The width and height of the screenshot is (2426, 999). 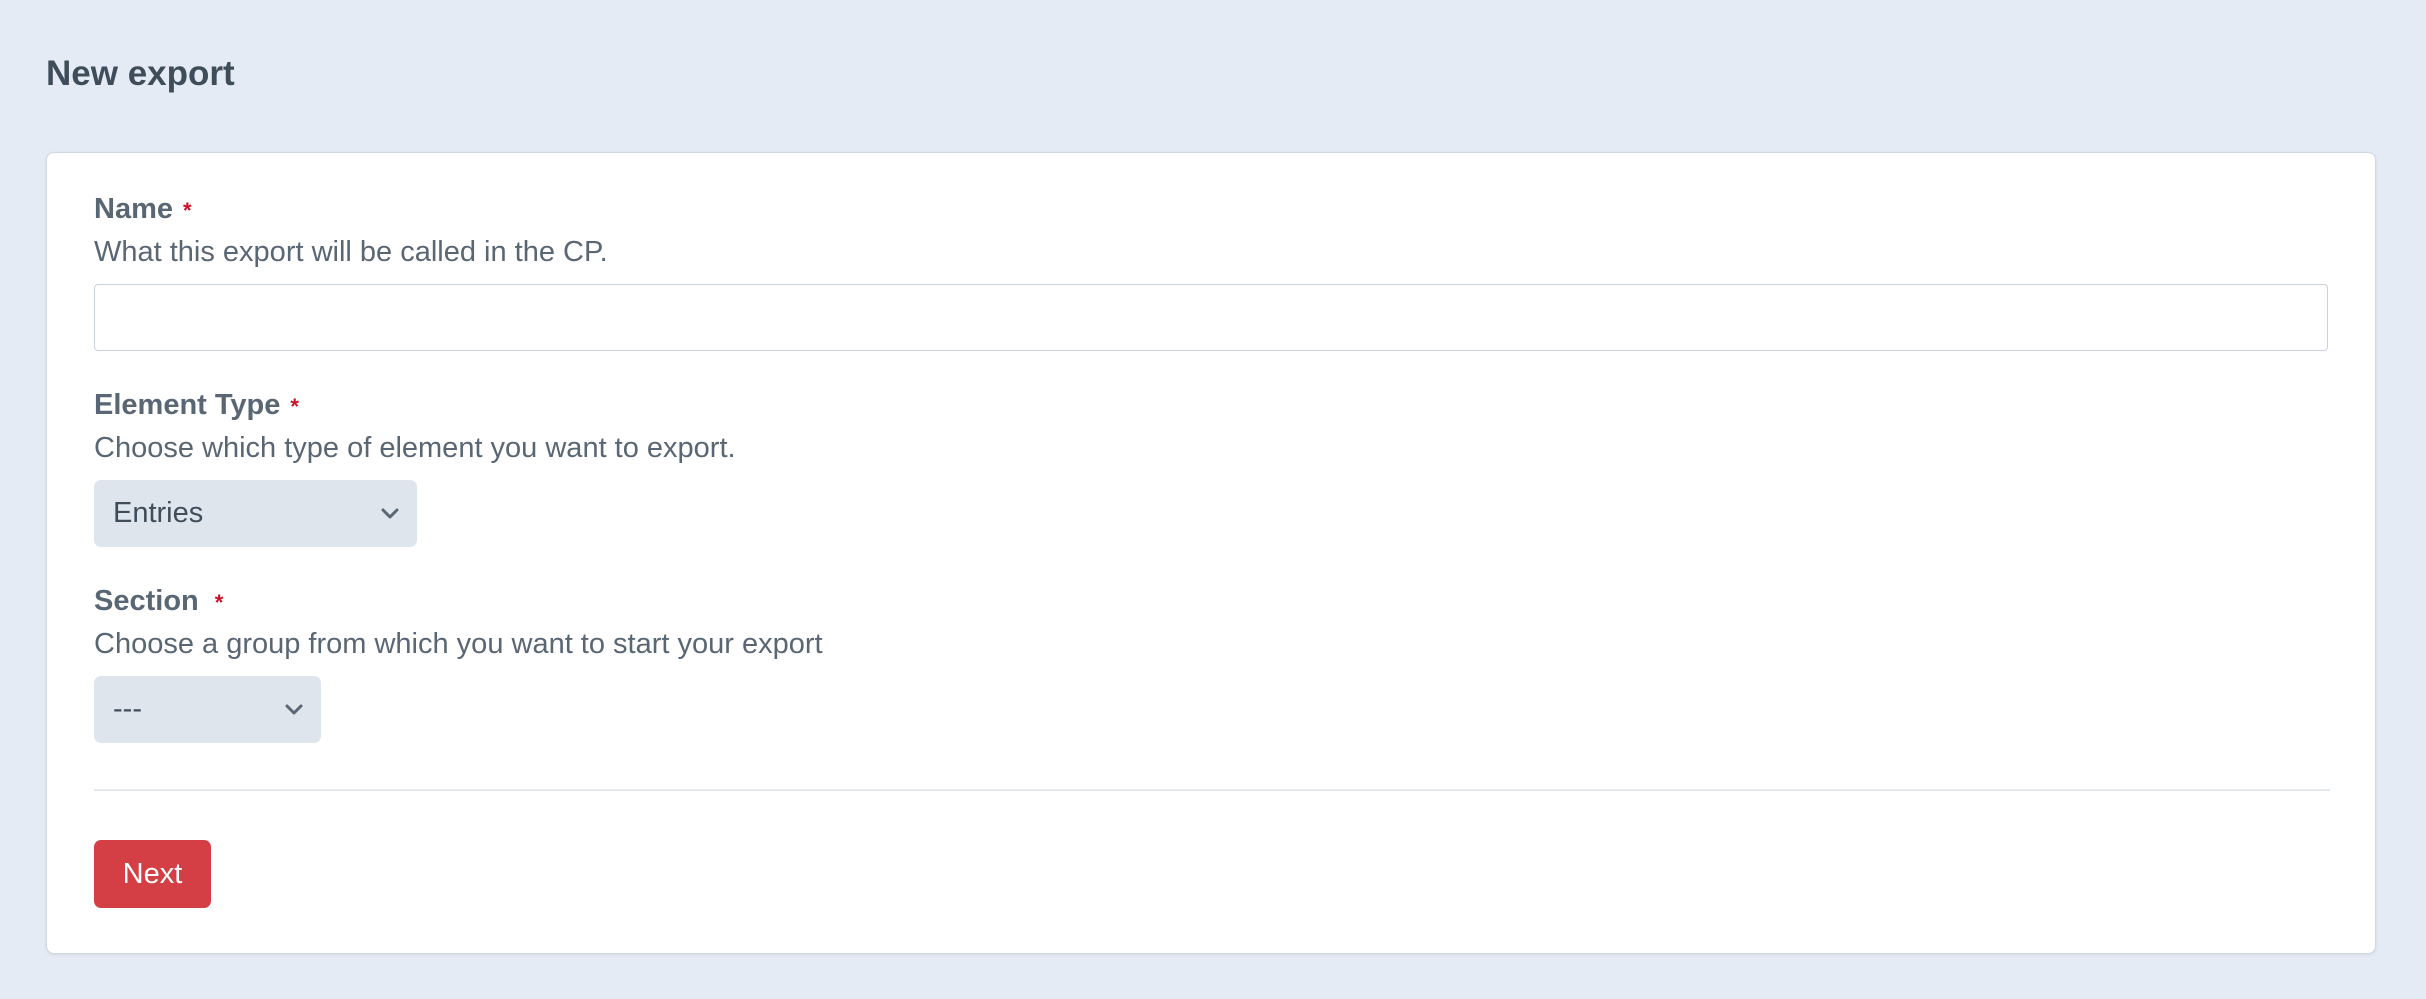 What do you see at coordinates (1211, 209) in the screenshot?
I see `name-field-heading: Name *` at bounding box center [1211, 209].